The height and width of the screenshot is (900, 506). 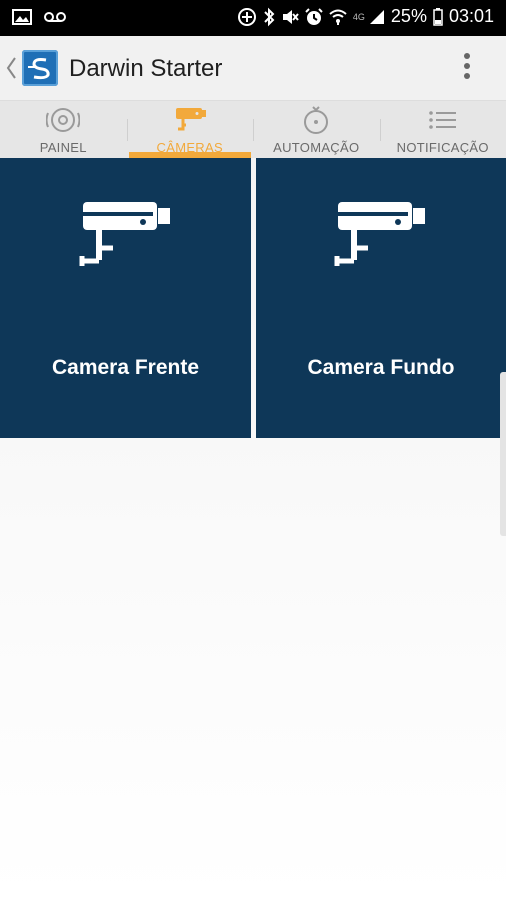 What do you see at coordinates (503, 454) in the screenshot?
I see `scroll-indicator` at bounding box center [503, 454].